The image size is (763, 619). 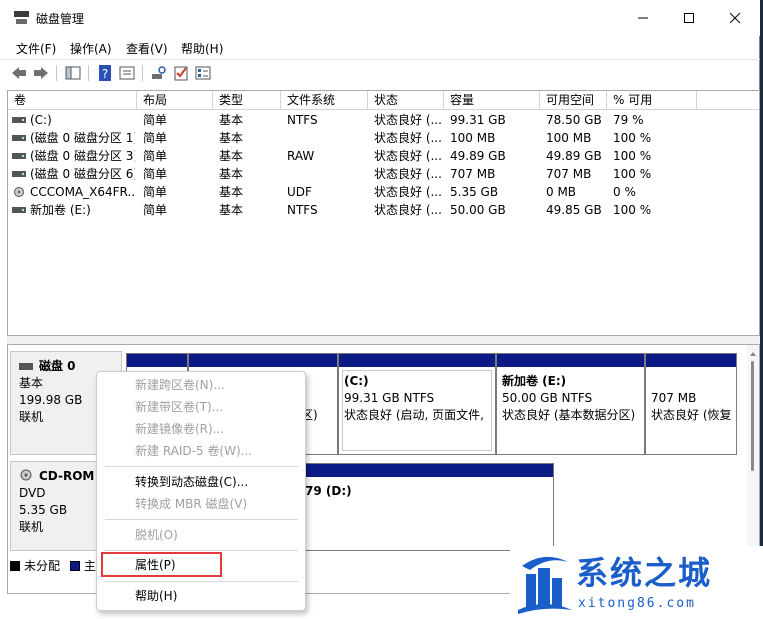 I want to click on menu-convert-to-mbr-disk: 转换成 MBR 磁盘(V), so click(x=191, y=504).